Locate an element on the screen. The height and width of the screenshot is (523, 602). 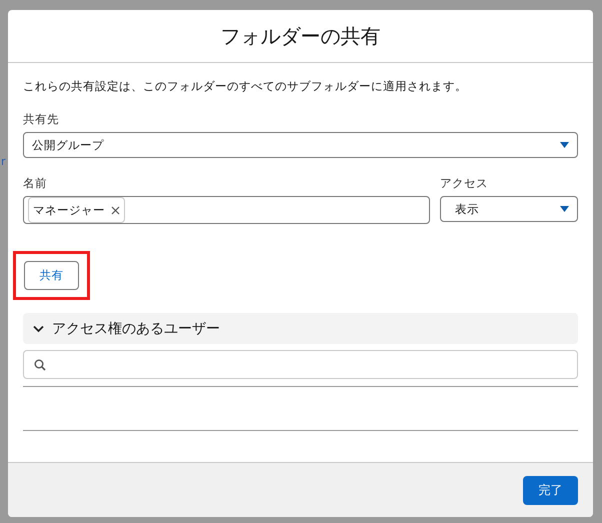
share-button: 共有 is located at coordinates (51, 275).